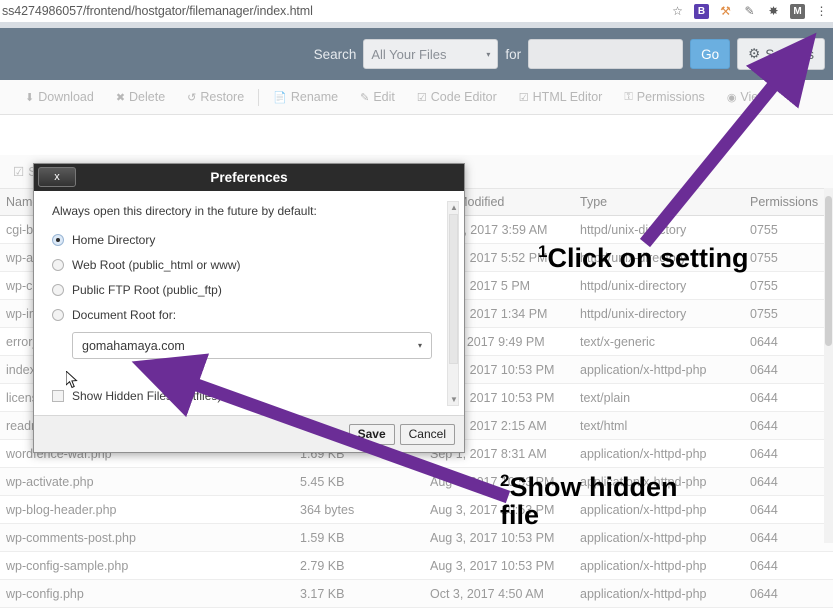 The height and width of the screenshot is (608, 833). I want to click on save-button: Save, so click(371, 434).